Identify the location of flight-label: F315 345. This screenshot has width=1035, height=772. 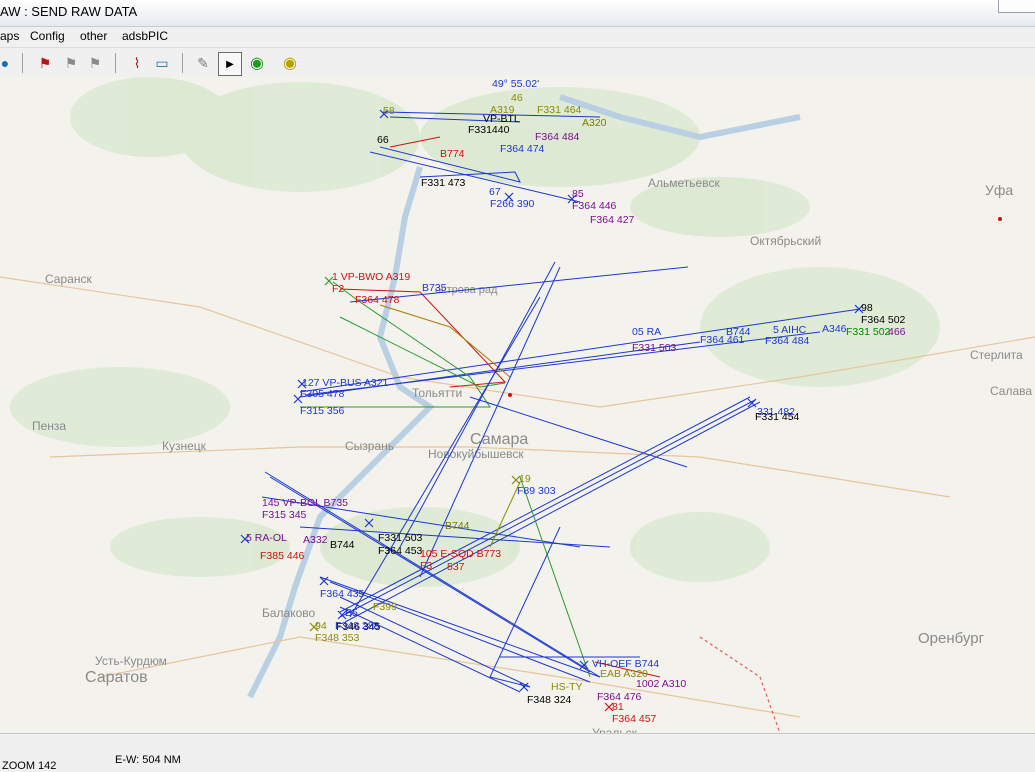
(284, 515).